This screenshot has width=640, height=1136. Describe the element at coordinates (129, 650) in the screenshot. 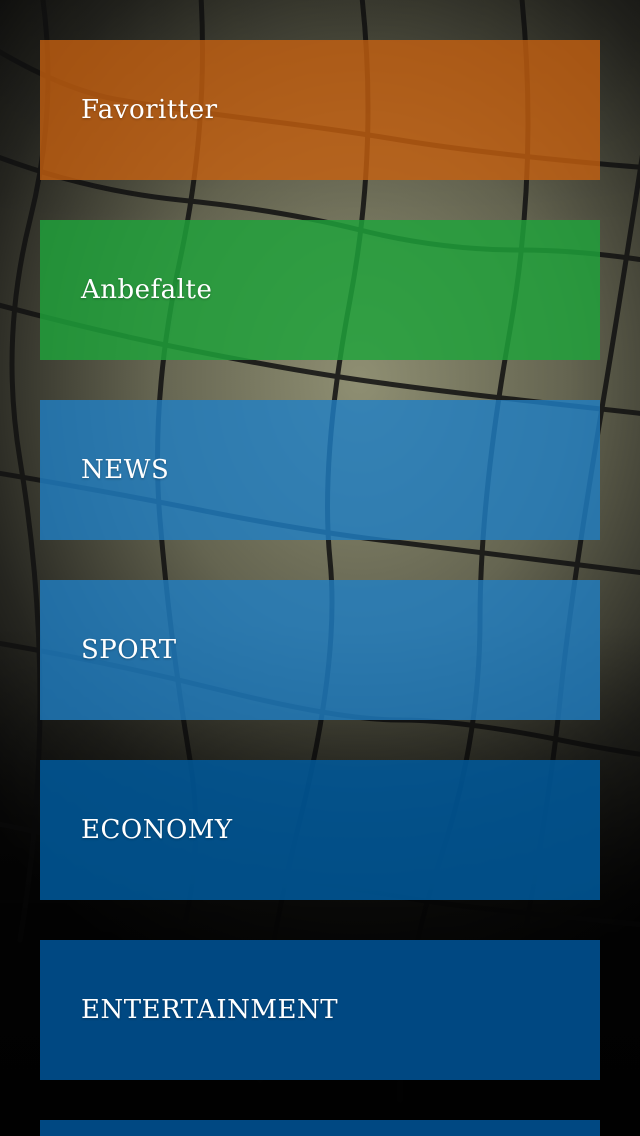

I see `menu-item-label: SPORT` at that location.